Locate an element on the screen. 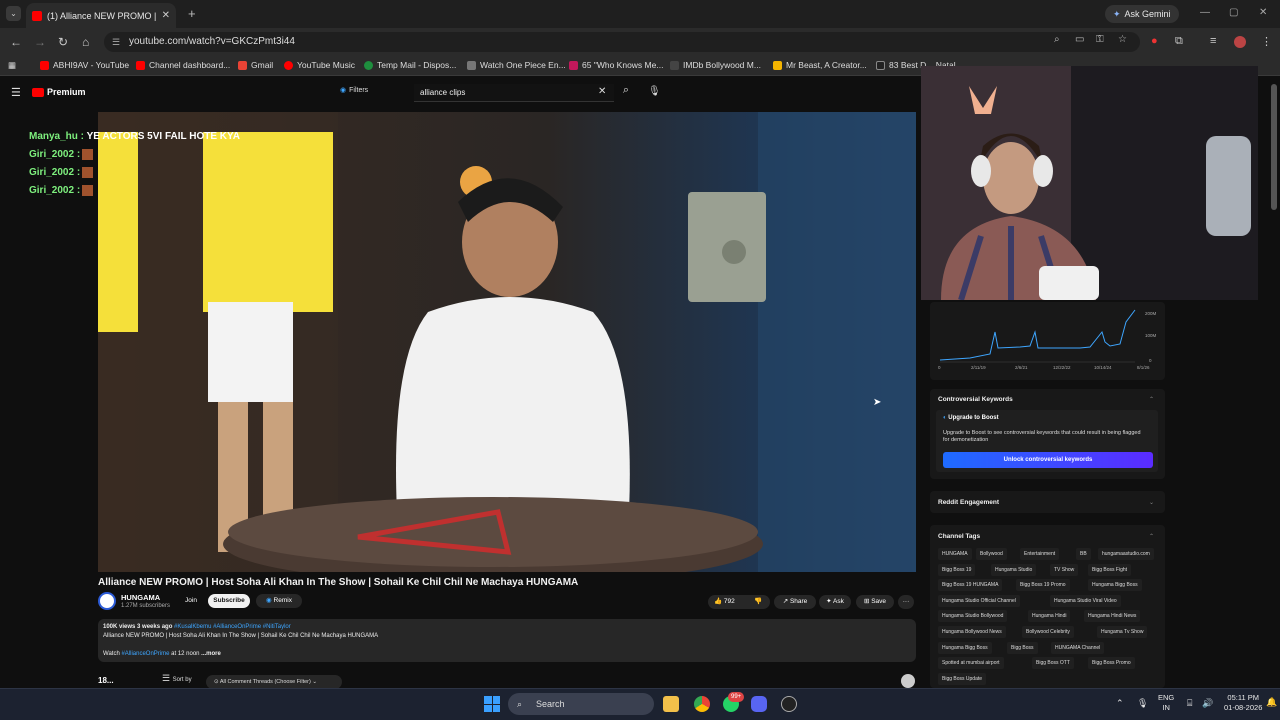 The height and width of the screenshot is (720, 1280). filters-button: ◉ Filters is located at coordinates (354, 90).